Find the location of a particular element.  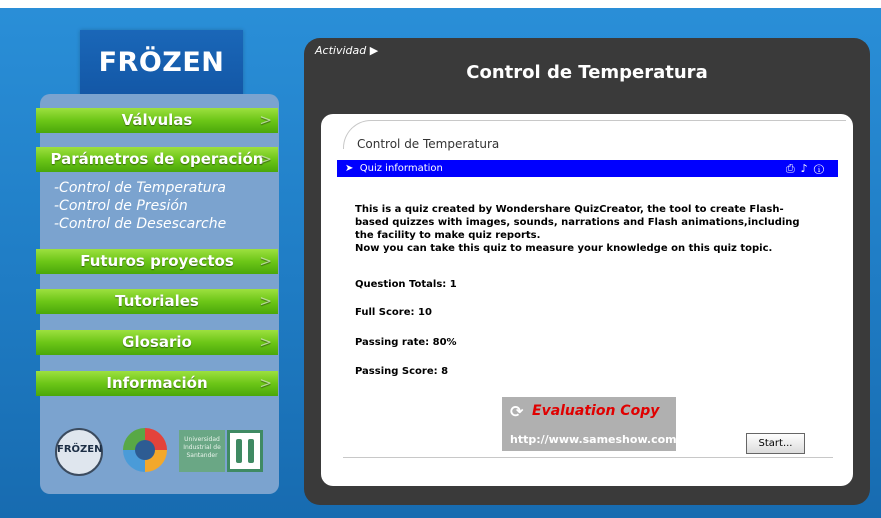

passing-rate: Passing rate: 80% is located at coordinates (406, 342).